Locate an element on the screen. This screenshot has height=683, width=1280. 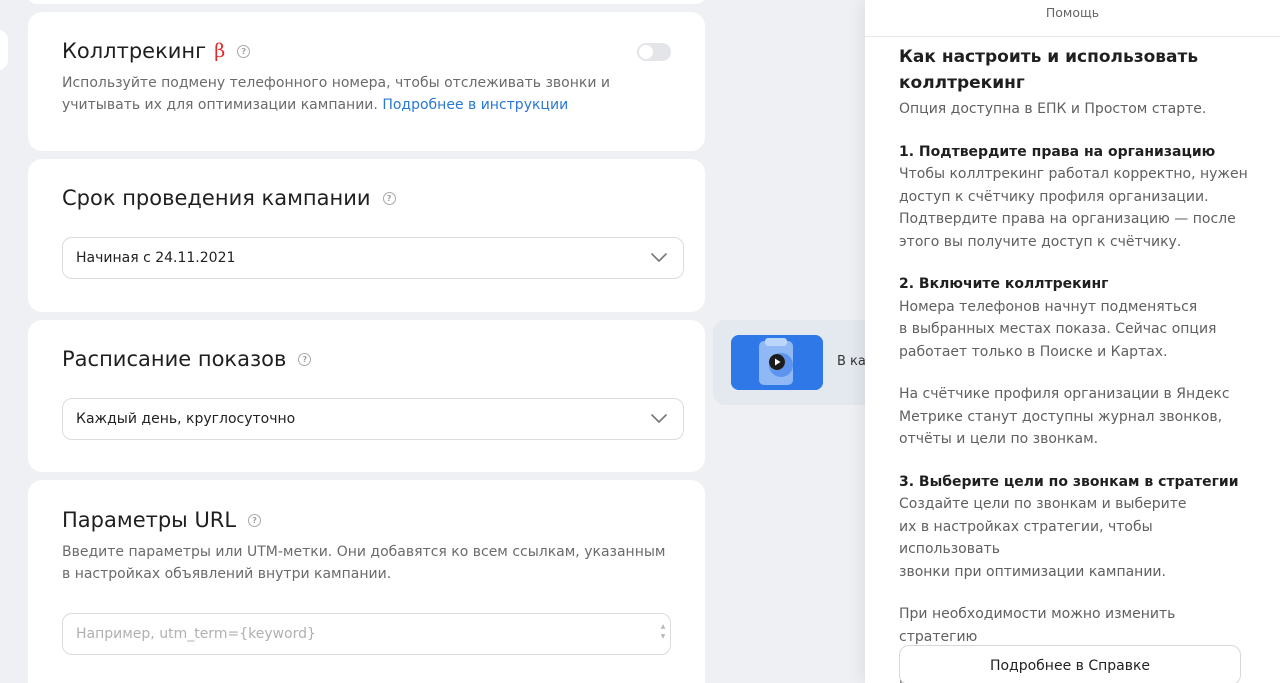
campaign-period-title: Срок проведения кампании ? is located at coordinates (229, 198).